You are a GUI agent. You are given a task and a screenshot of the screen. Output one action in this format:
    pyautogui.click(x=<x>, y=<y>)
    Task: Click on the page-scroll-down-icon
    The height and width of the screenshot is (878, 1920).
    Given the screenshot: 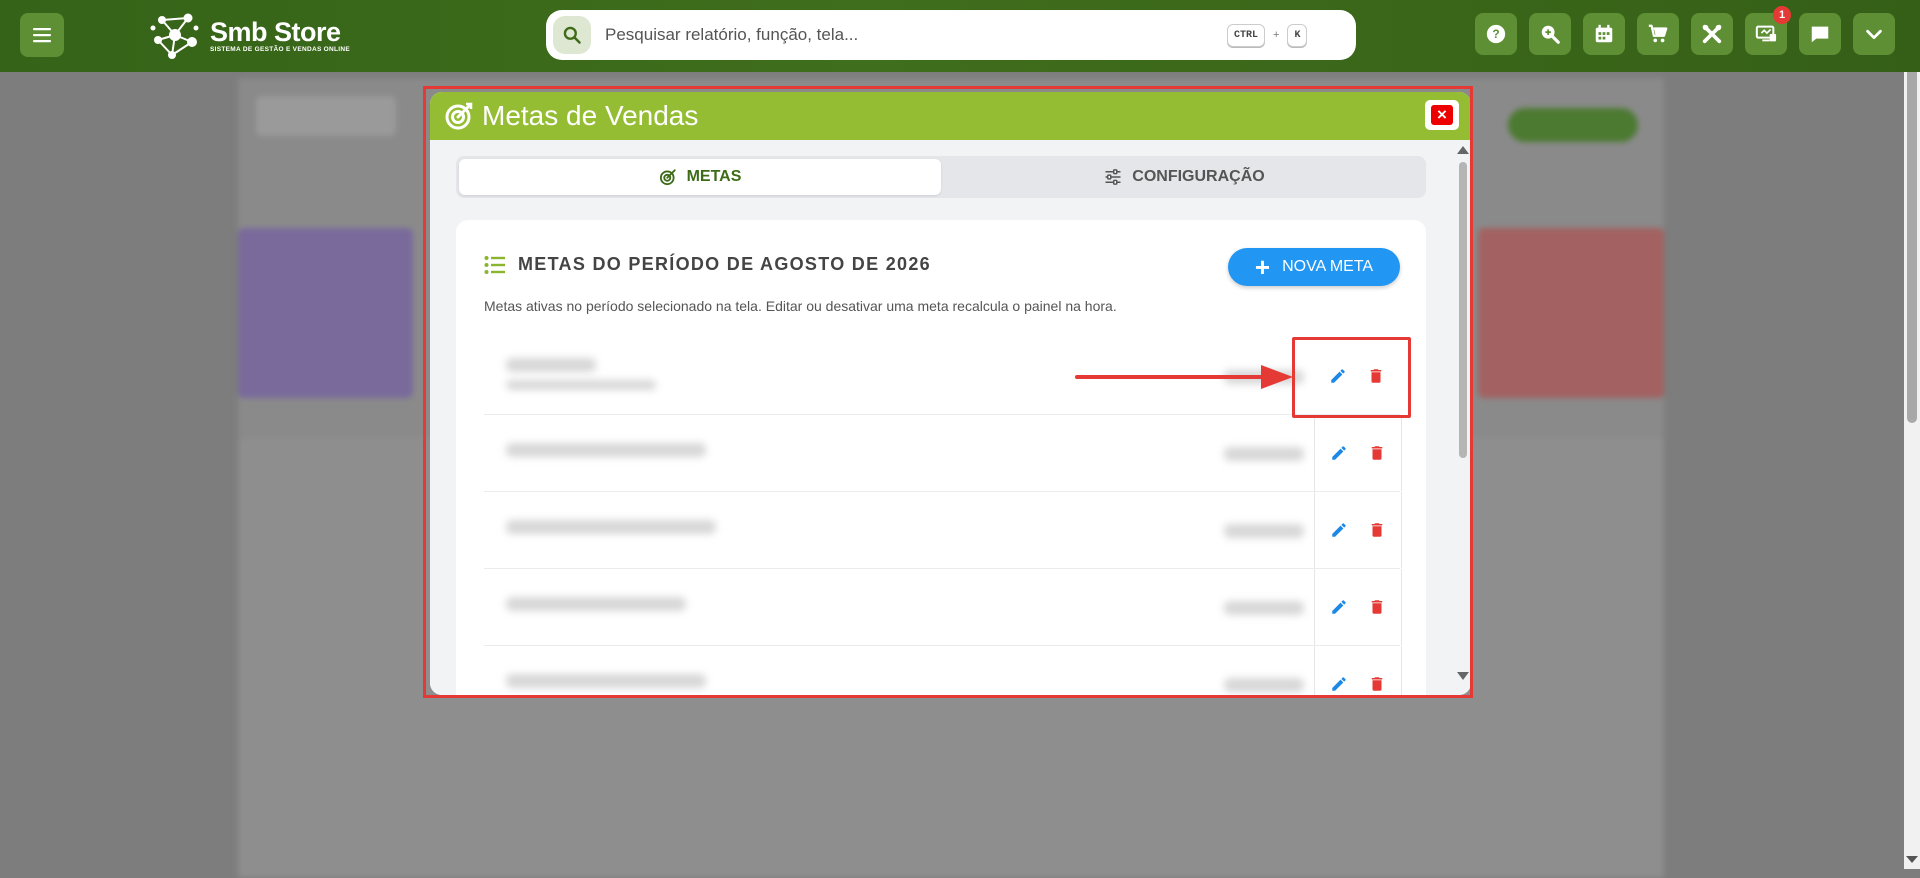 What is the action you would take?
    pyautogui.click(x=1912, y=859)
    